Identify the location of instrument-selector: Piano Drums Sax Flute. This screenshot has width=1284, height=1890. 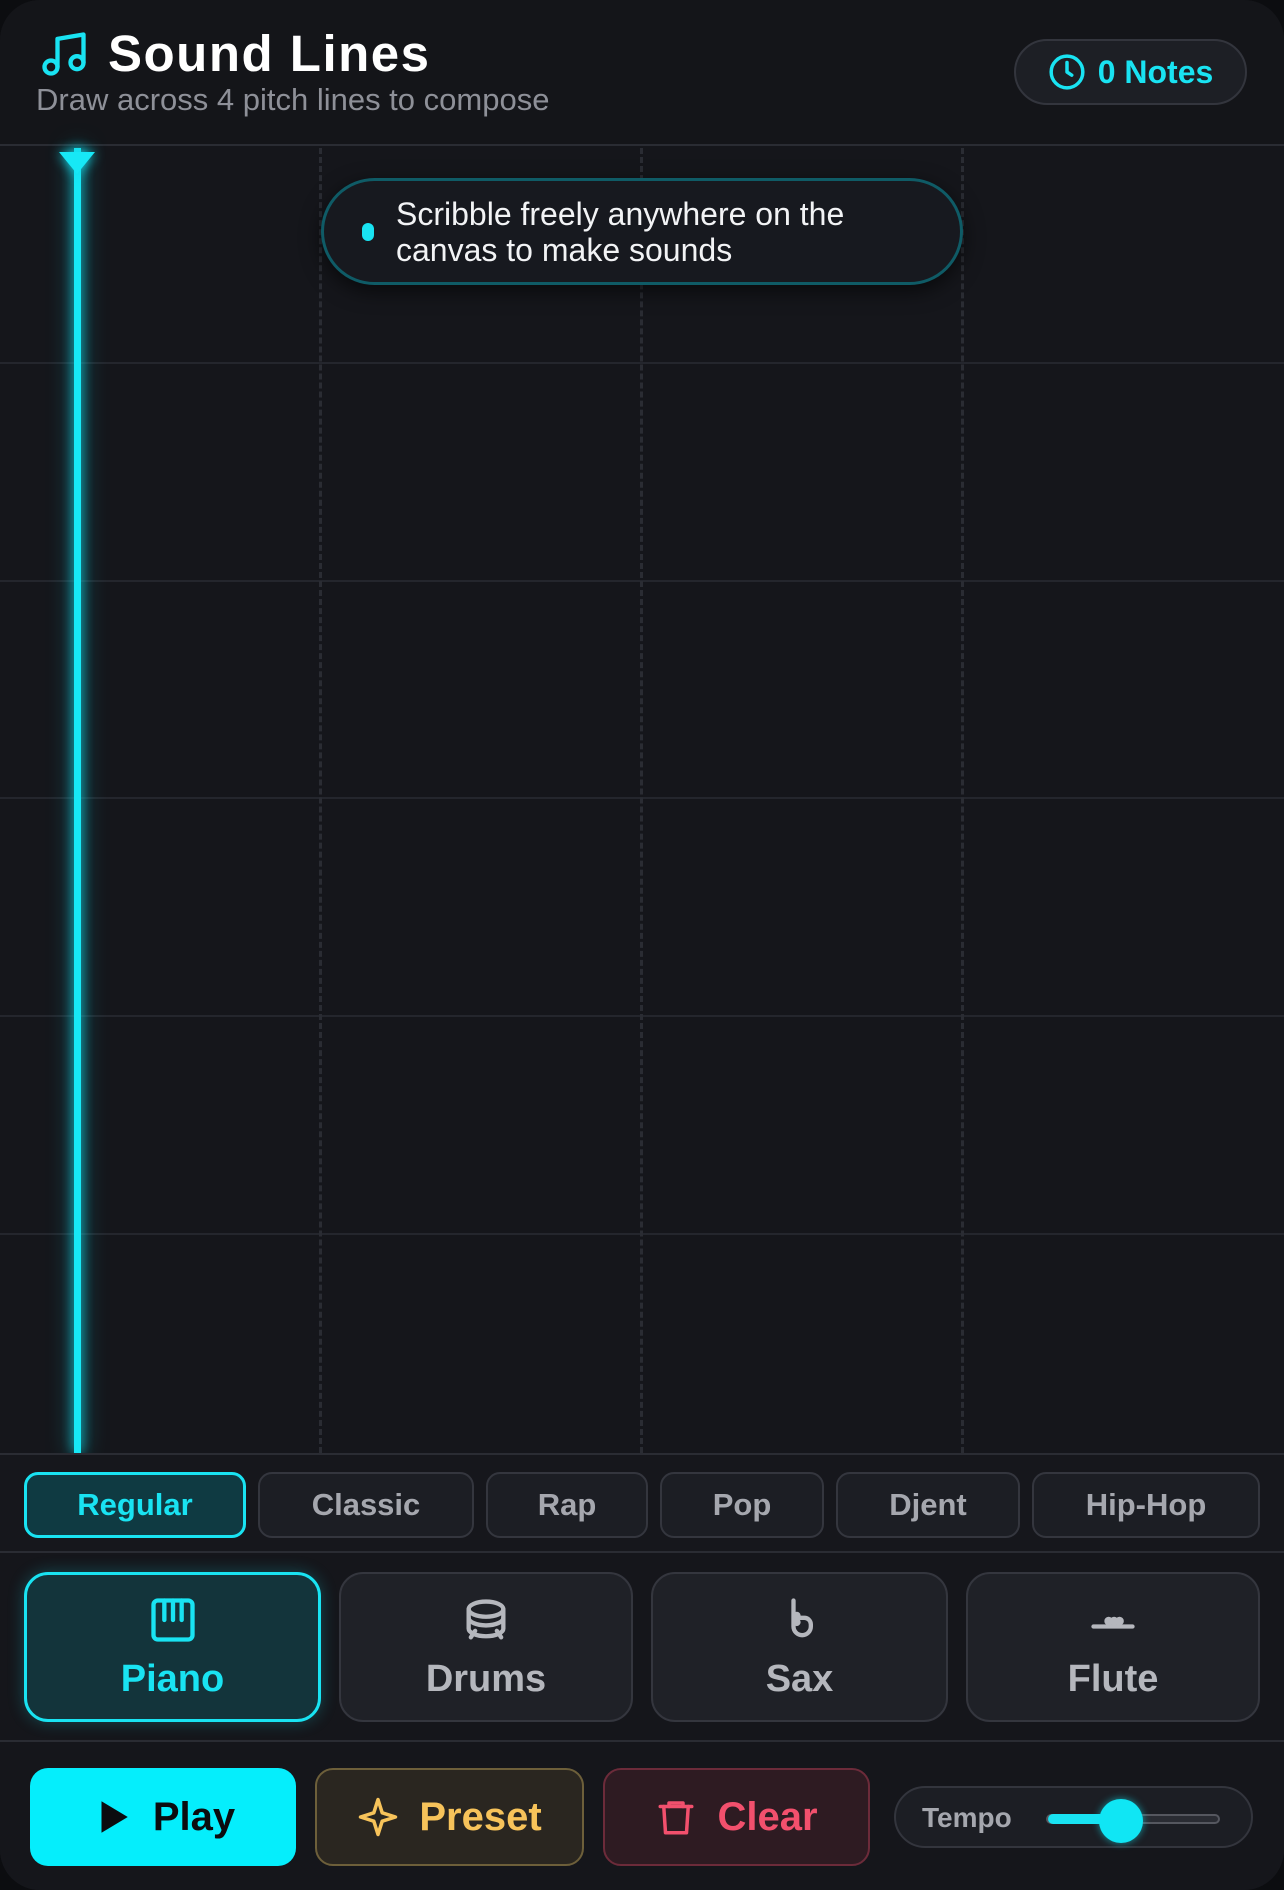
(642, 1648).